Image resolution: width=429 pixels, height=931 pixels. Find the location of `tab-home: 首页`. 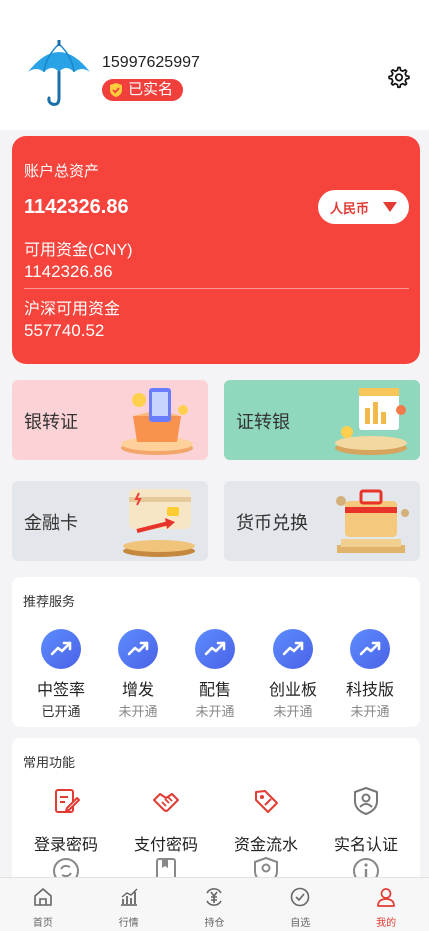

tab-home: 首页 is located at coordinates (43, 904).